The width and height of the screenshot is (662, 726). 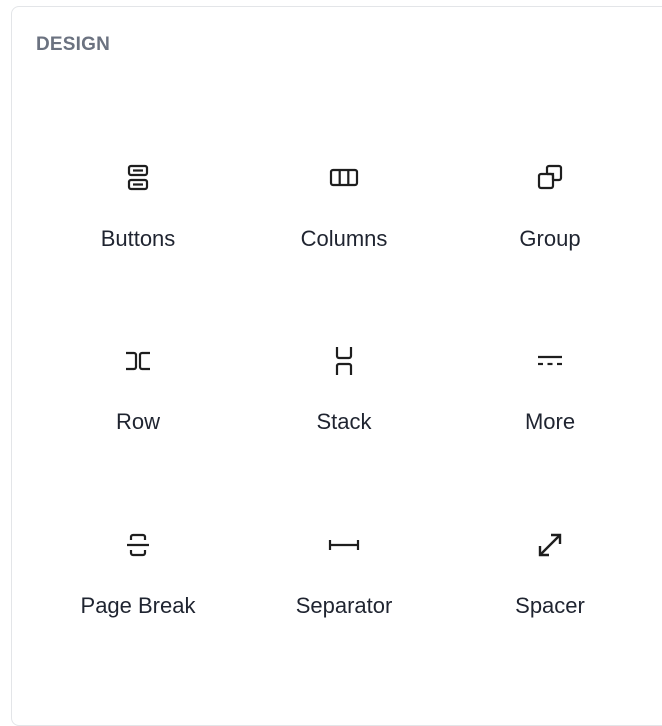 I want to click on spacer-icon, so click(x=550, y=545).